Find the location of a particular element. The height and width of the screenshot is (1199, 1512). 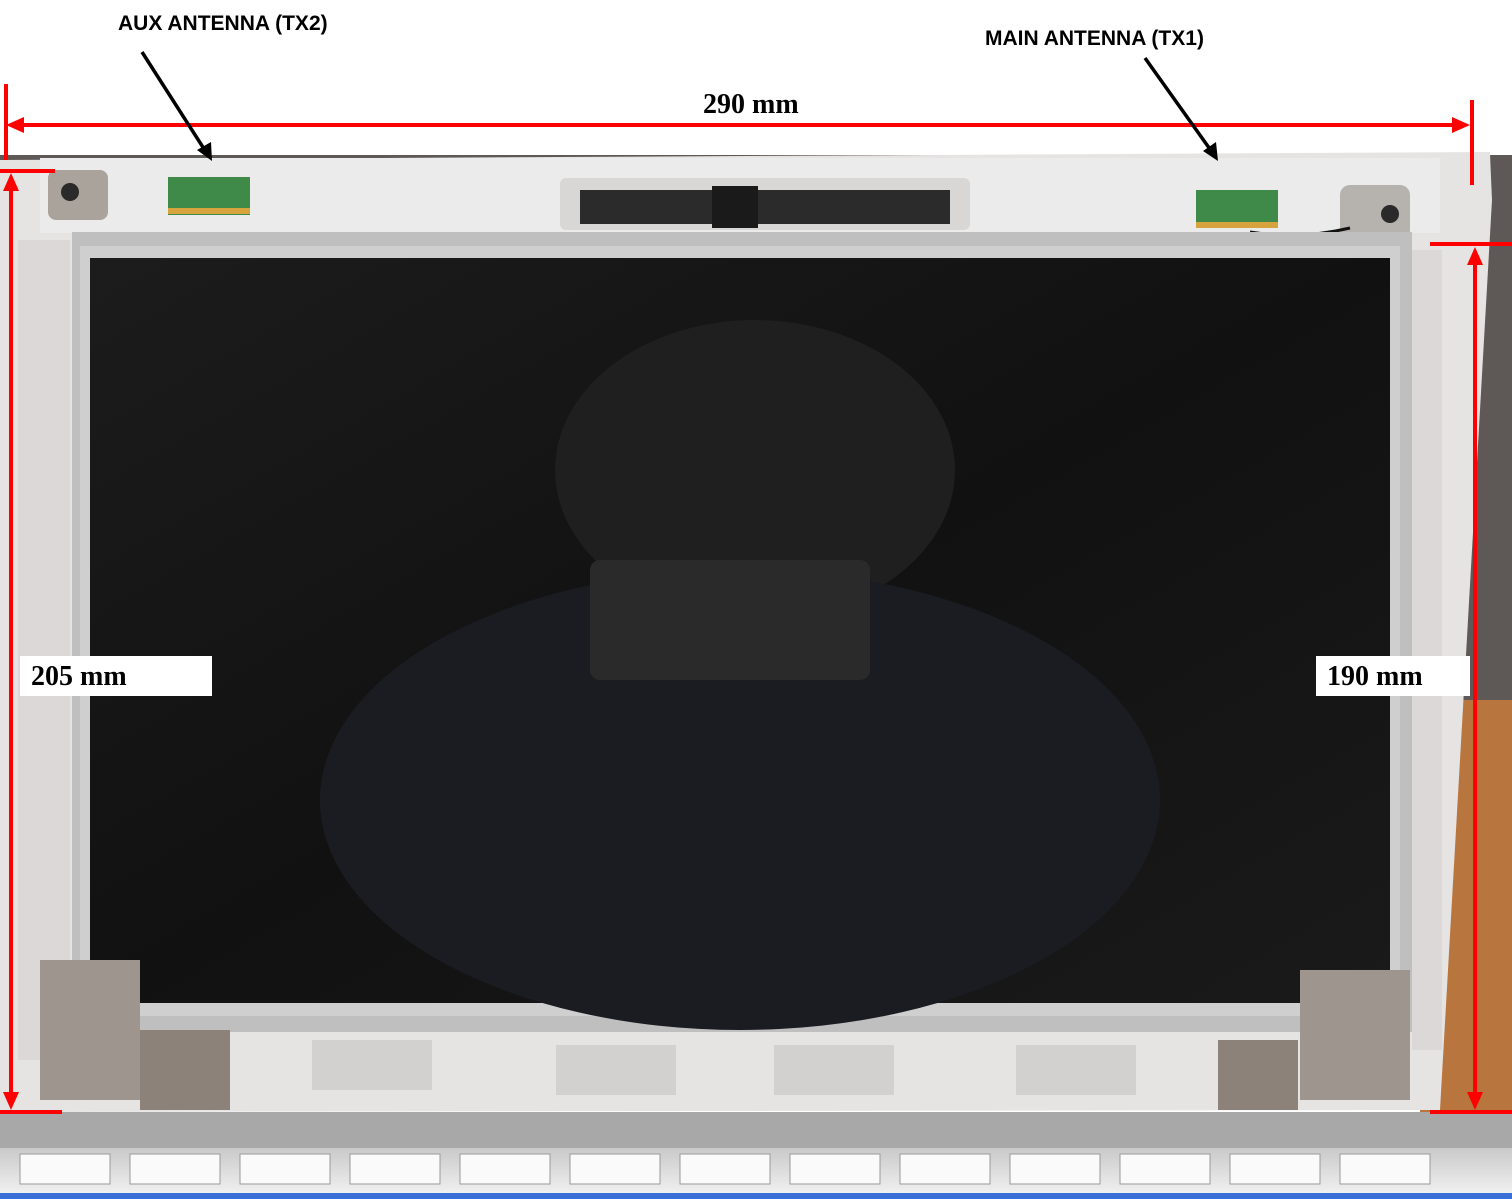

webcam-module is located at coordinates (735, 207).